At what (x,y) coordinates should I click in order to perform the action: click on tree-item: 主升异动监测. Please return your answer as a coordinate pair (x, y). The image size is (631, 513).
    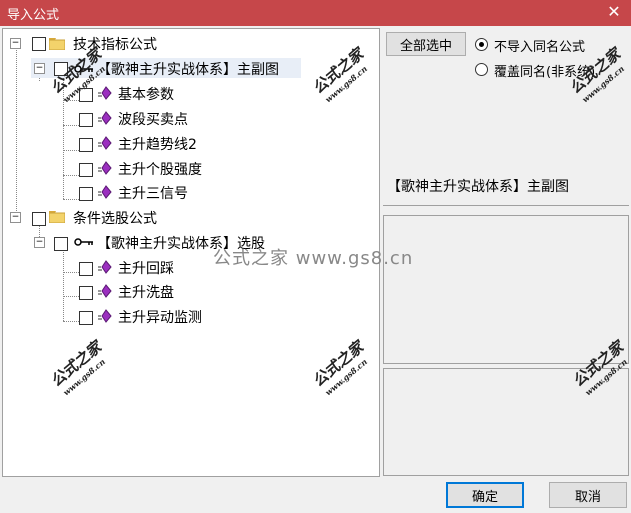
    Looking at the image, I should click on (179, 316).